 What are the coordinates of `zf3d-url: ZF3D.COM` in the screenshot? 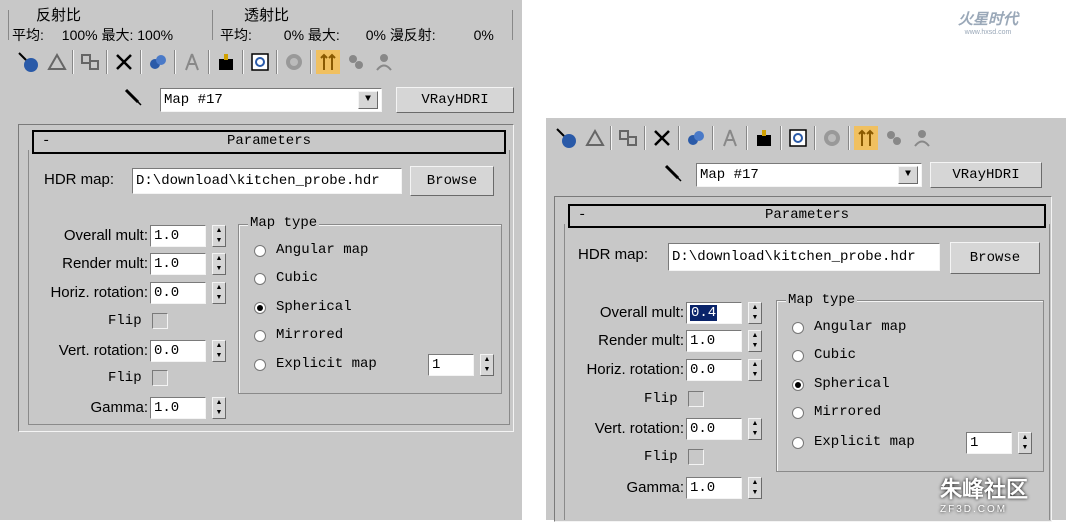 It's located at (974, 509).